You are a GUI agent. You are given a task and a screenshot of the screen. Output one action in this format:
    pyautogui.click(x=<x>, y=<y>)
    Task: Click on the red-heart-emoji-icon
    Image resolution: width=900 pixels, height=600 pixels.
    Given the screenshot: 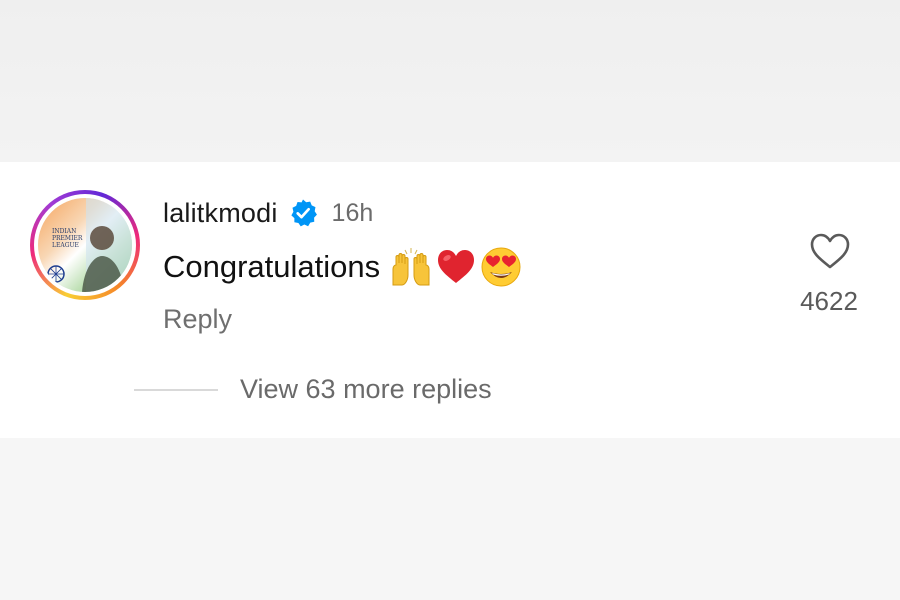 What is the action you would take?
    pyautogui.click(x=456, y=266)
    